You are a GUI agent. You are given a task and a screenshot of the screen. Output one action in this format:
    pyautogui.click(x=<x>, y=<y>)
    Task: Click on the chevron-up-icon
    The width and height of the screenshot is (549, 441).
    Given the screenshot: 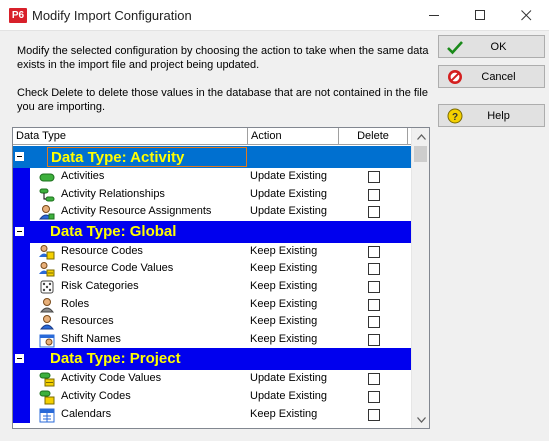 What is the action you would take?
    pyautogui.click(x=421, y=136)
    